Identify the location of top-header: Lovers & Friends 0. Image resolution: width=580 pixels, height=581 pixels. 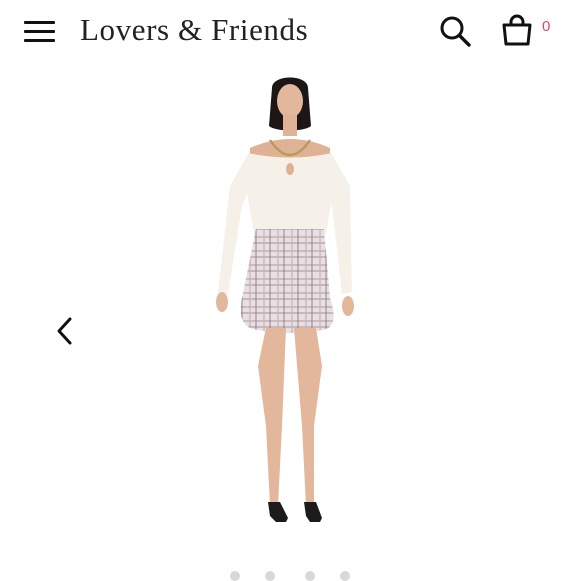
(290, 33).